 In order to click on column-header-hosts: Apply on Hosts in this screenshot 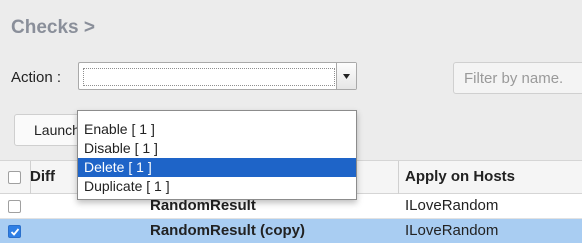, I will do `click(460, 176)`.